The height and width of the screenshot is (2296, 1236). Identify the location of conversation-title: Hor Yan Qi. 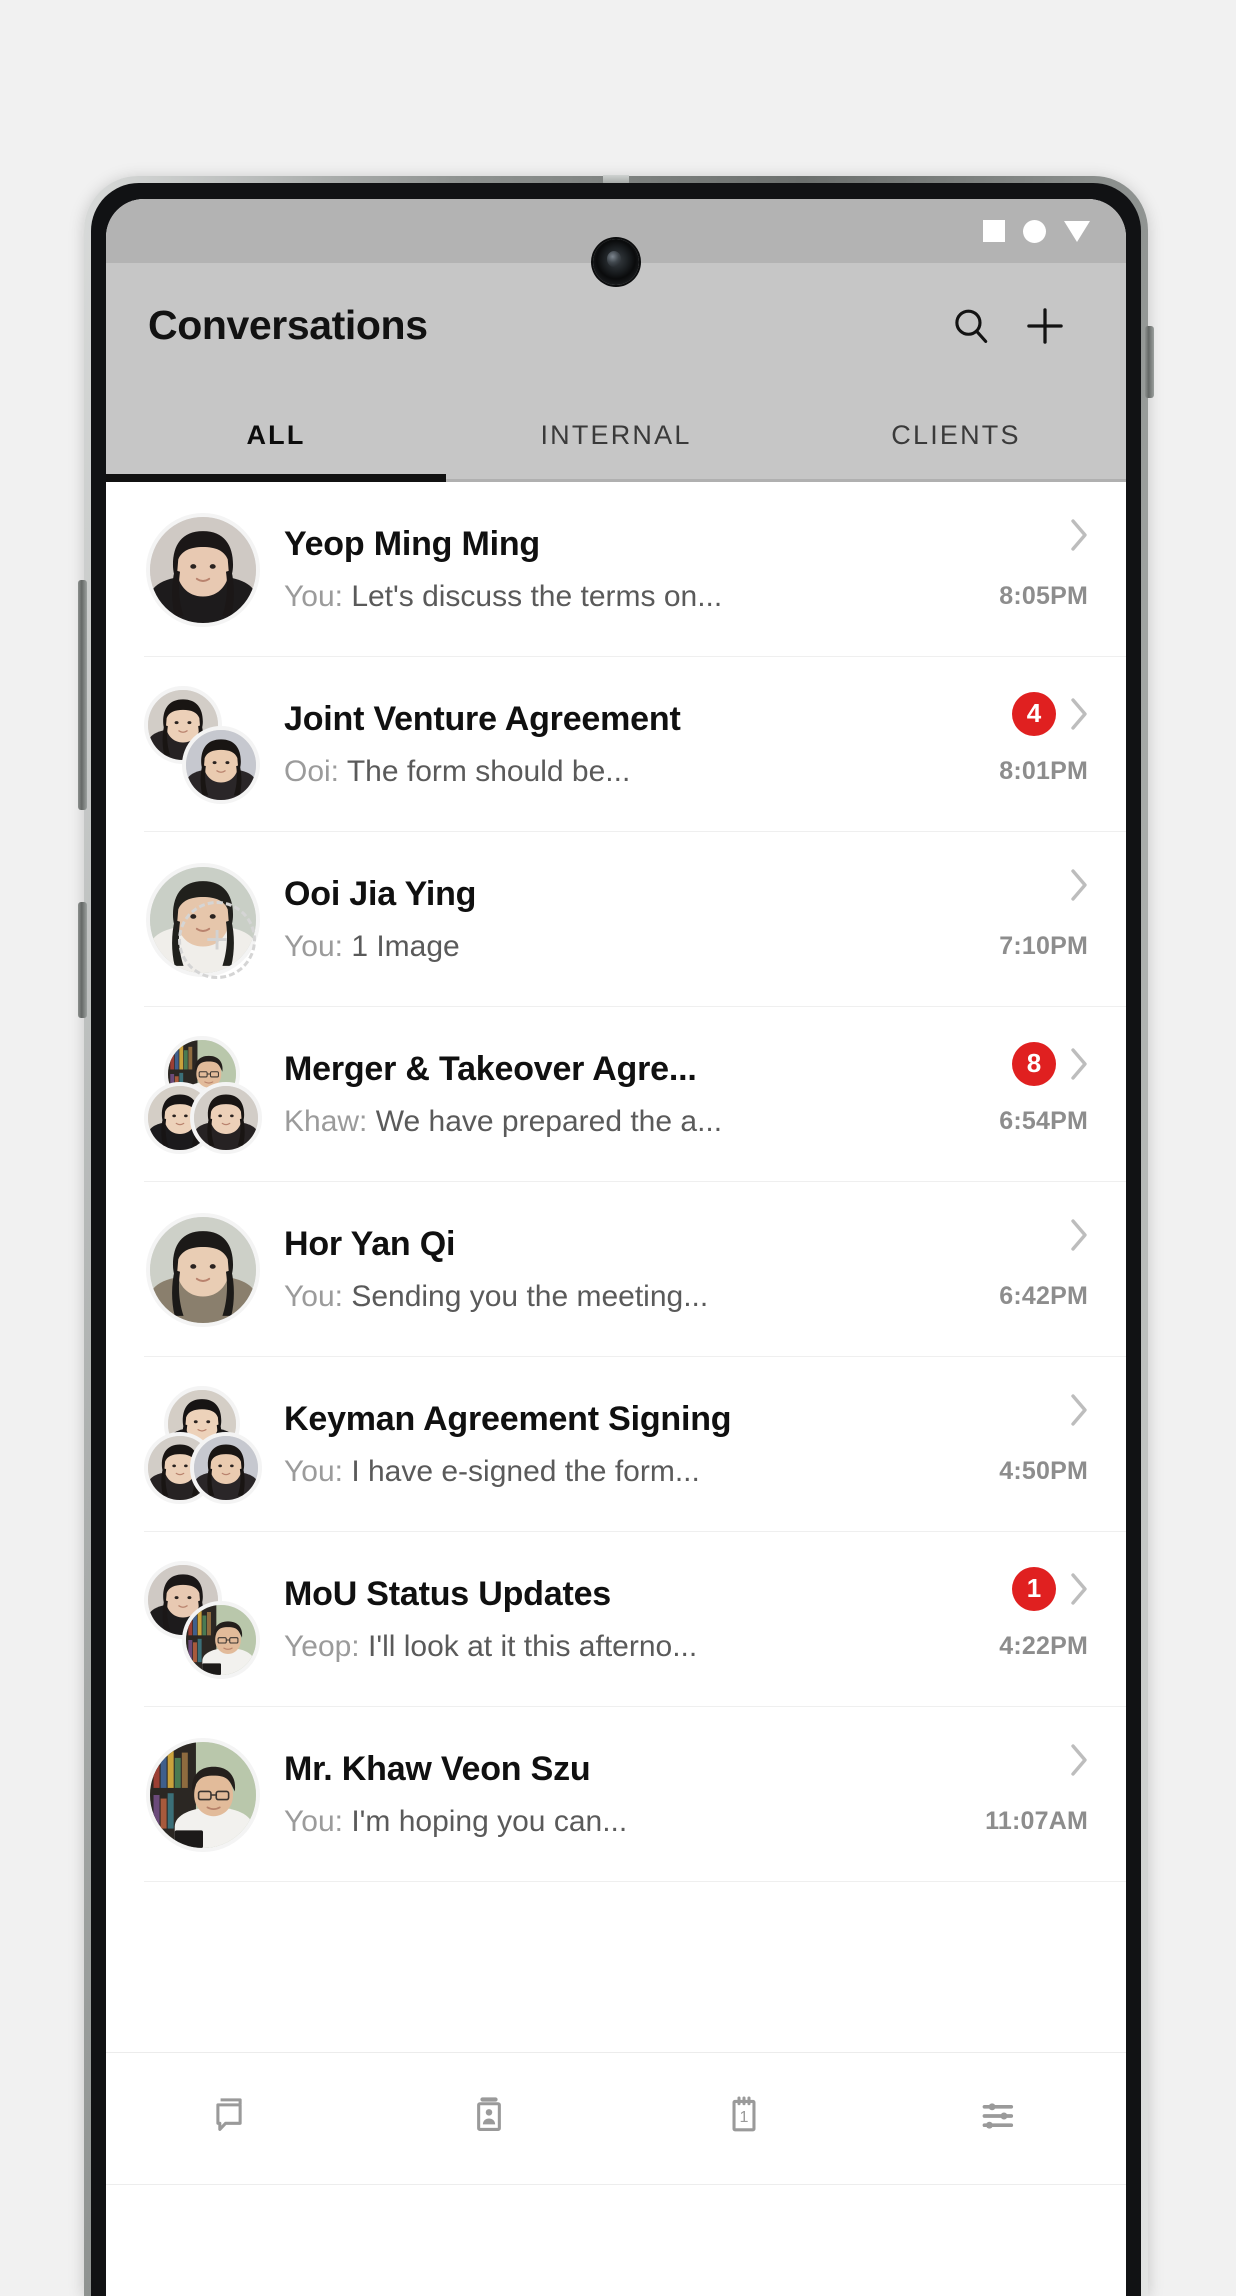
(370, 1244).